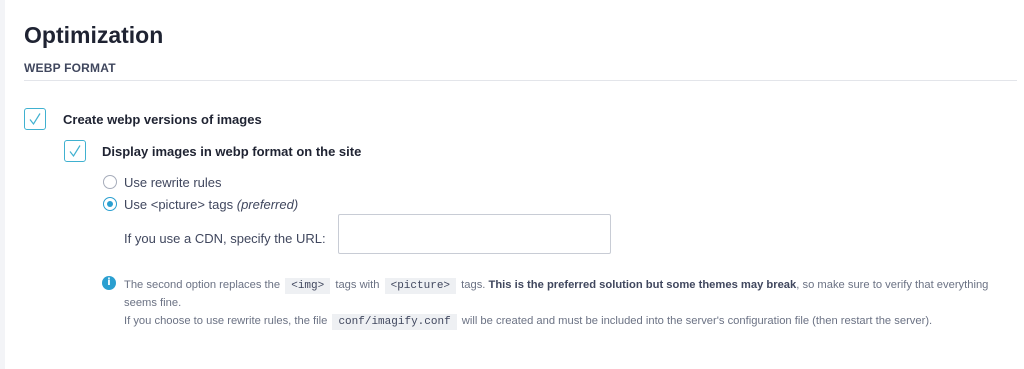 The height and width of the screenshot is (369, 1024). What do you see at coordinates (520, 80) in the screenshot?
I see `section-divider` at bounding box center [520, 80].